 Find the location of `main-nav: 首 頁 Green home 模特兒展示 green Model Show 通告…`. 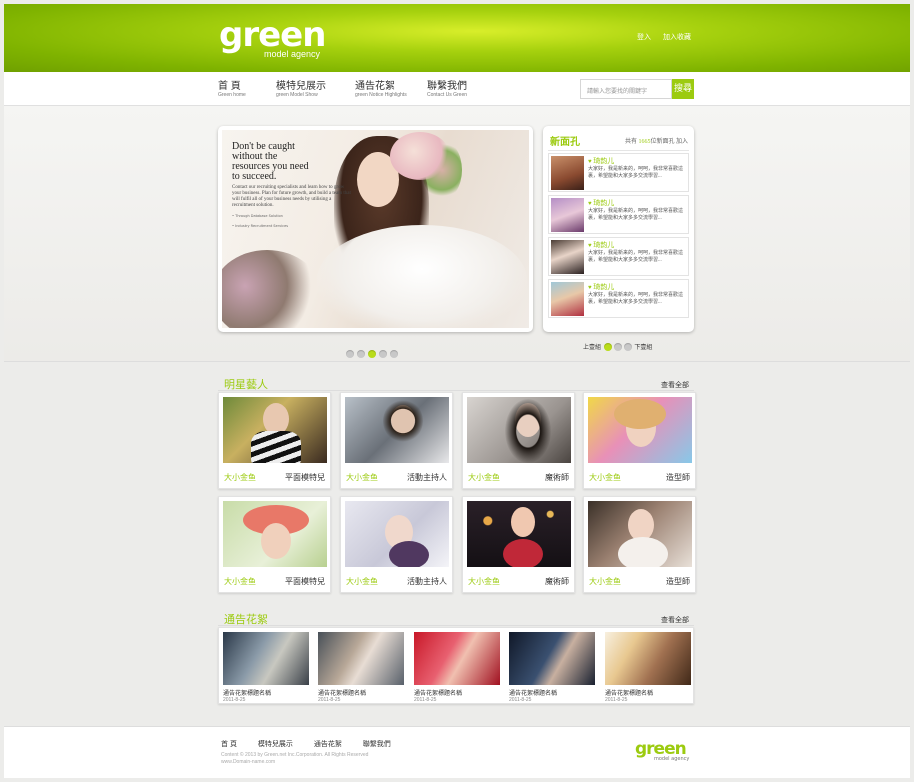

main-nav: 首 頁 Green home 模特兒展示 green Model Show 通告… is located at coordinates (457, 89).